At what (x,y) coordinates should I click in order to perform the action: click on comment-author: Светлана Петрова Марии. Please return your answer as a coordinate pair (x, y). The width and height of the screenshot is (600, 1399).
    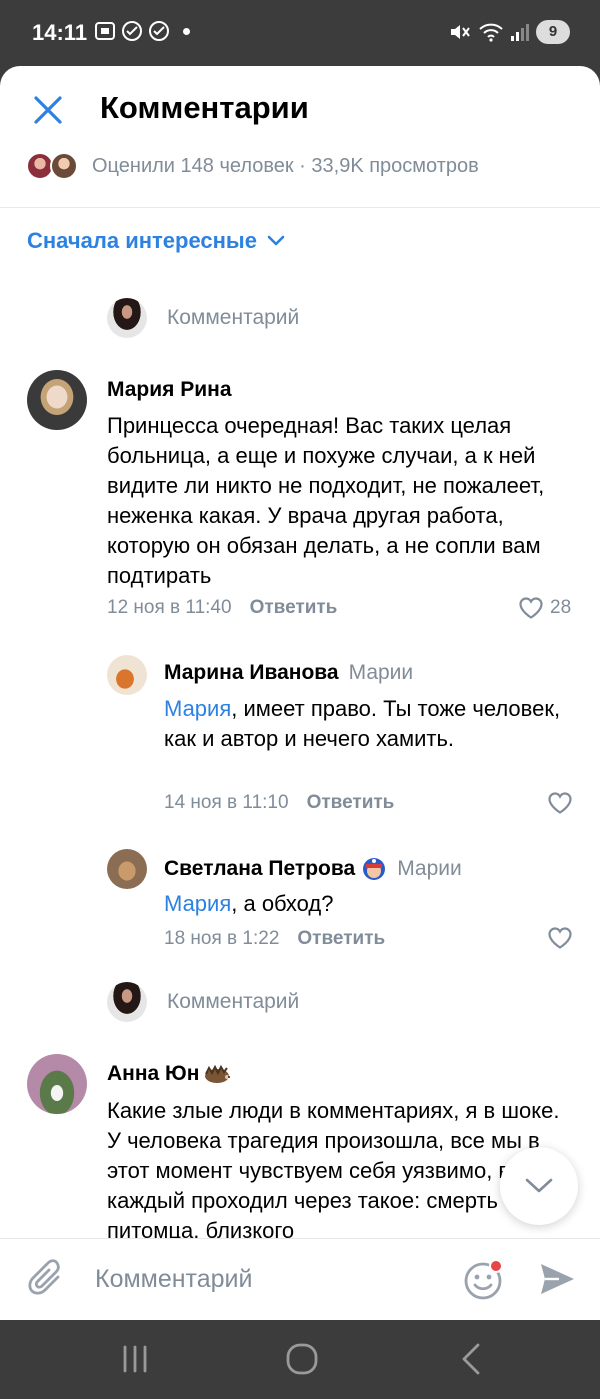
    Looking at the image, I should click on (313, 869).